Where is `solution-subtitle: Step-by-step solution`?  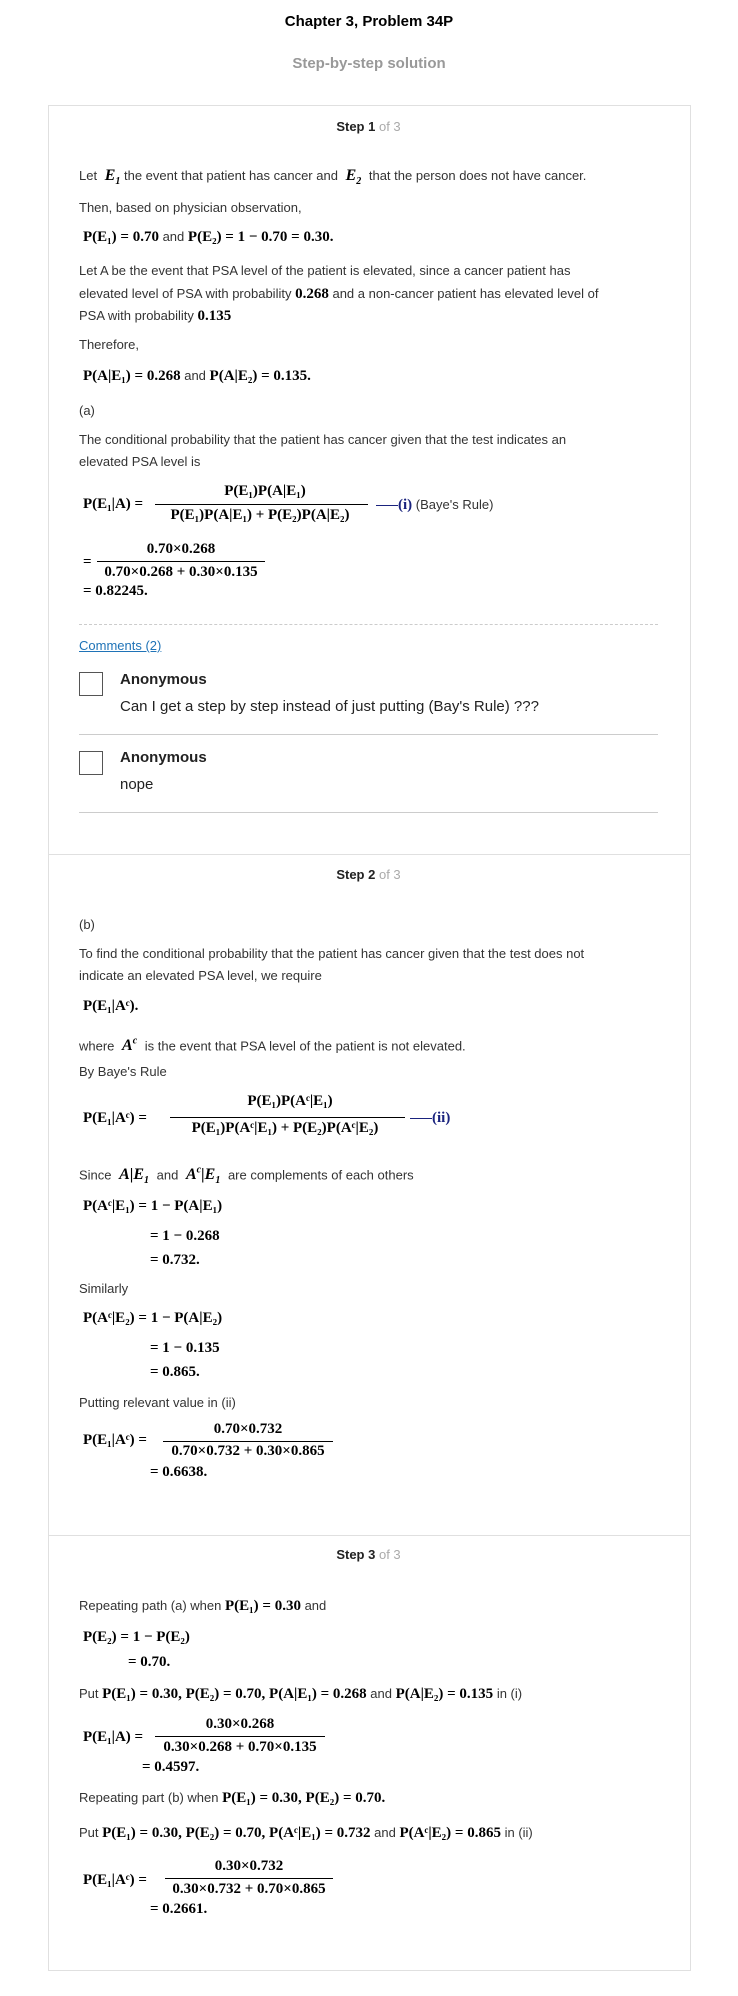
solution-subtitle: Step-by-step solution is located at coordinates (369, 63).